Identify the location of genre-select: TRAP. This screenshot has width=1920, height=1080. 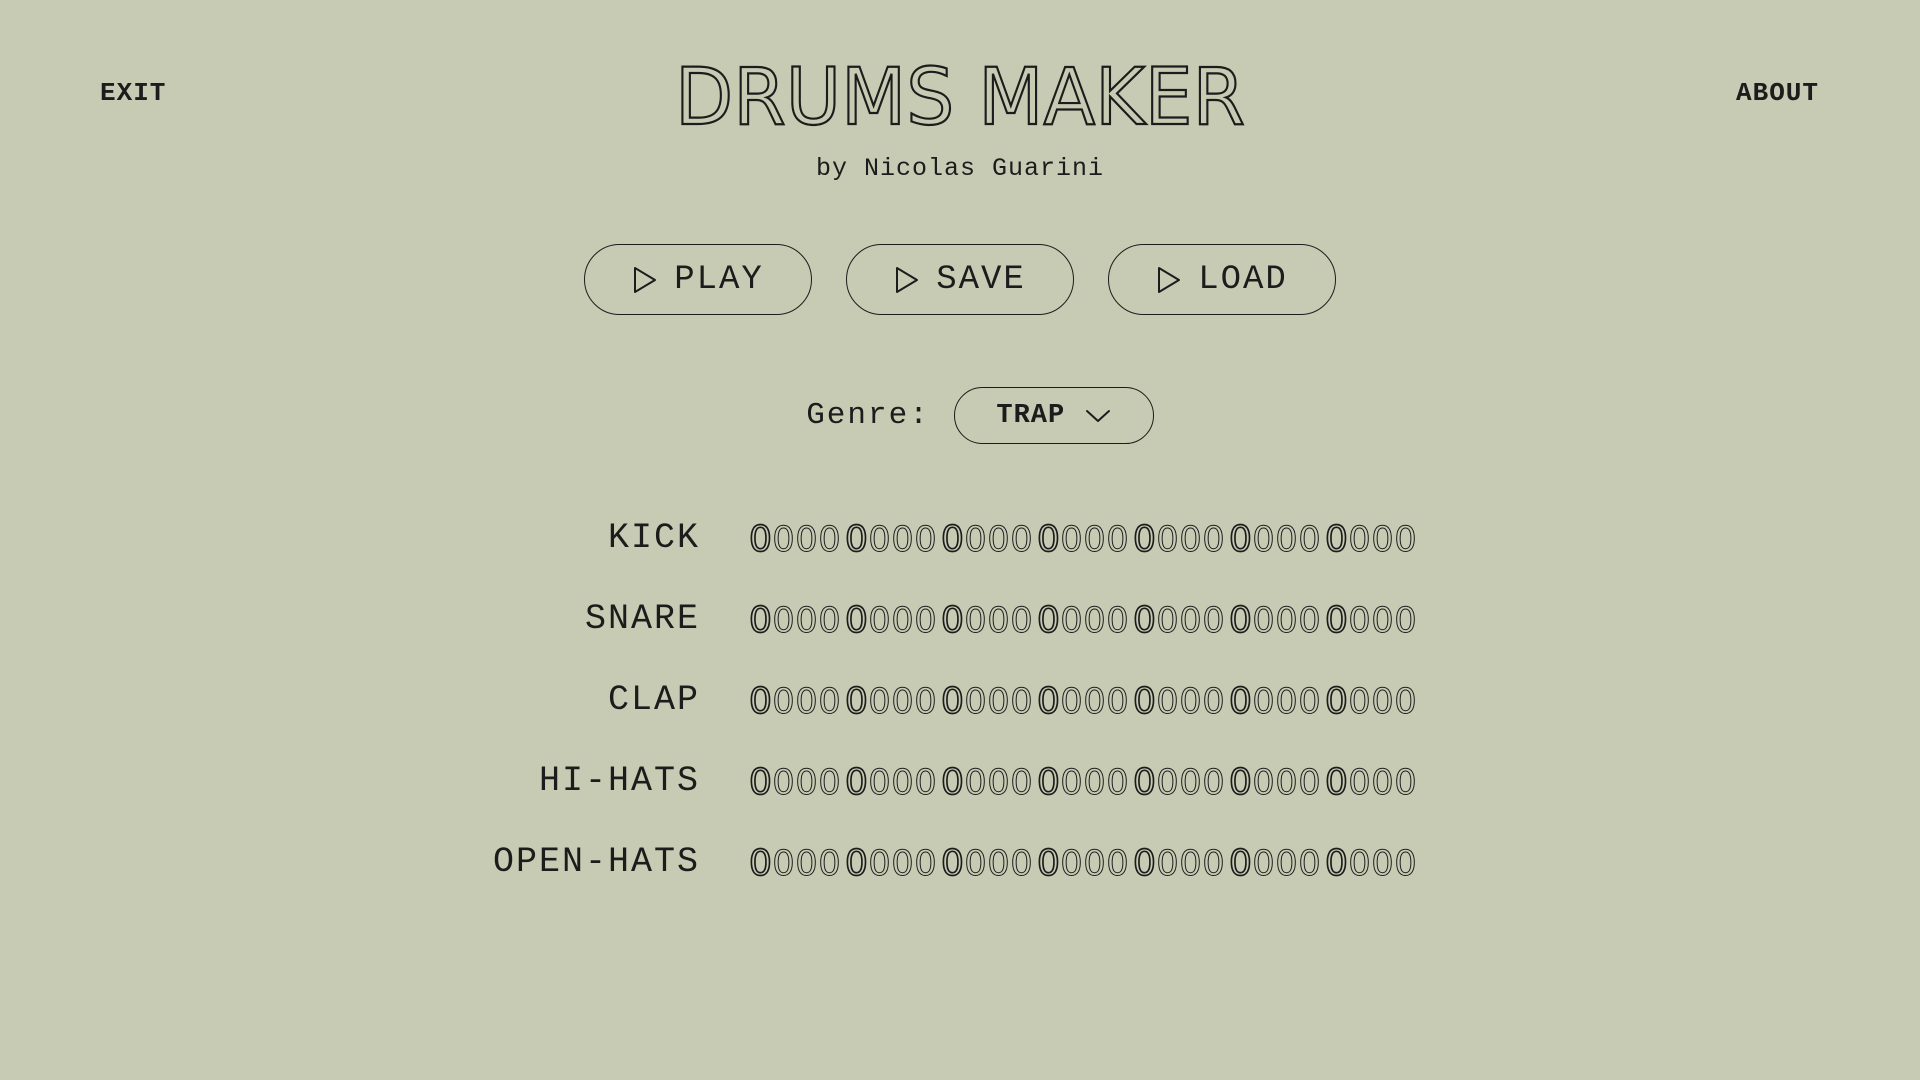
(1053, 415).